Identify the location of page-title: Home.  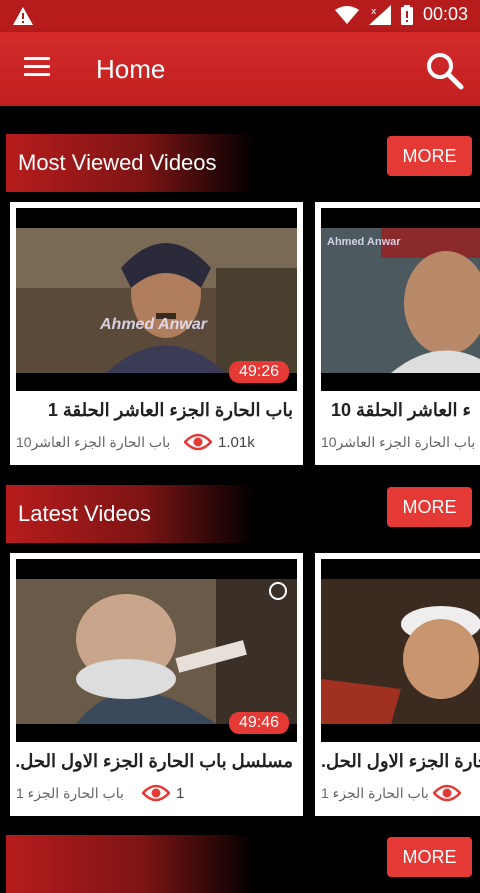
(131, 69).